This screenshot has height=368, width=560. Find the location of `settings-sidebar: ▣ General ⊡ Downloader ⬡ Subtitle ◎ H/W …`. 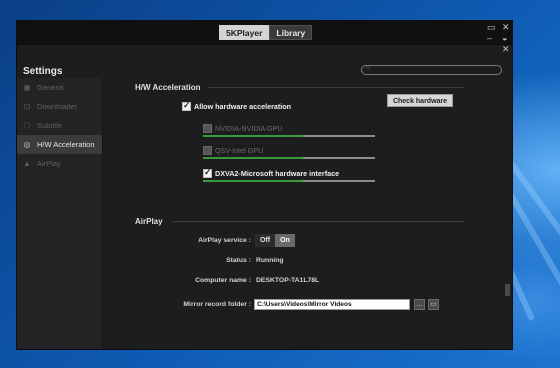

settings-sidebar: ▣ General ⊡ Downloader ⬡ Subtitle ◎ H/W … is located at coordinates (60, 213).